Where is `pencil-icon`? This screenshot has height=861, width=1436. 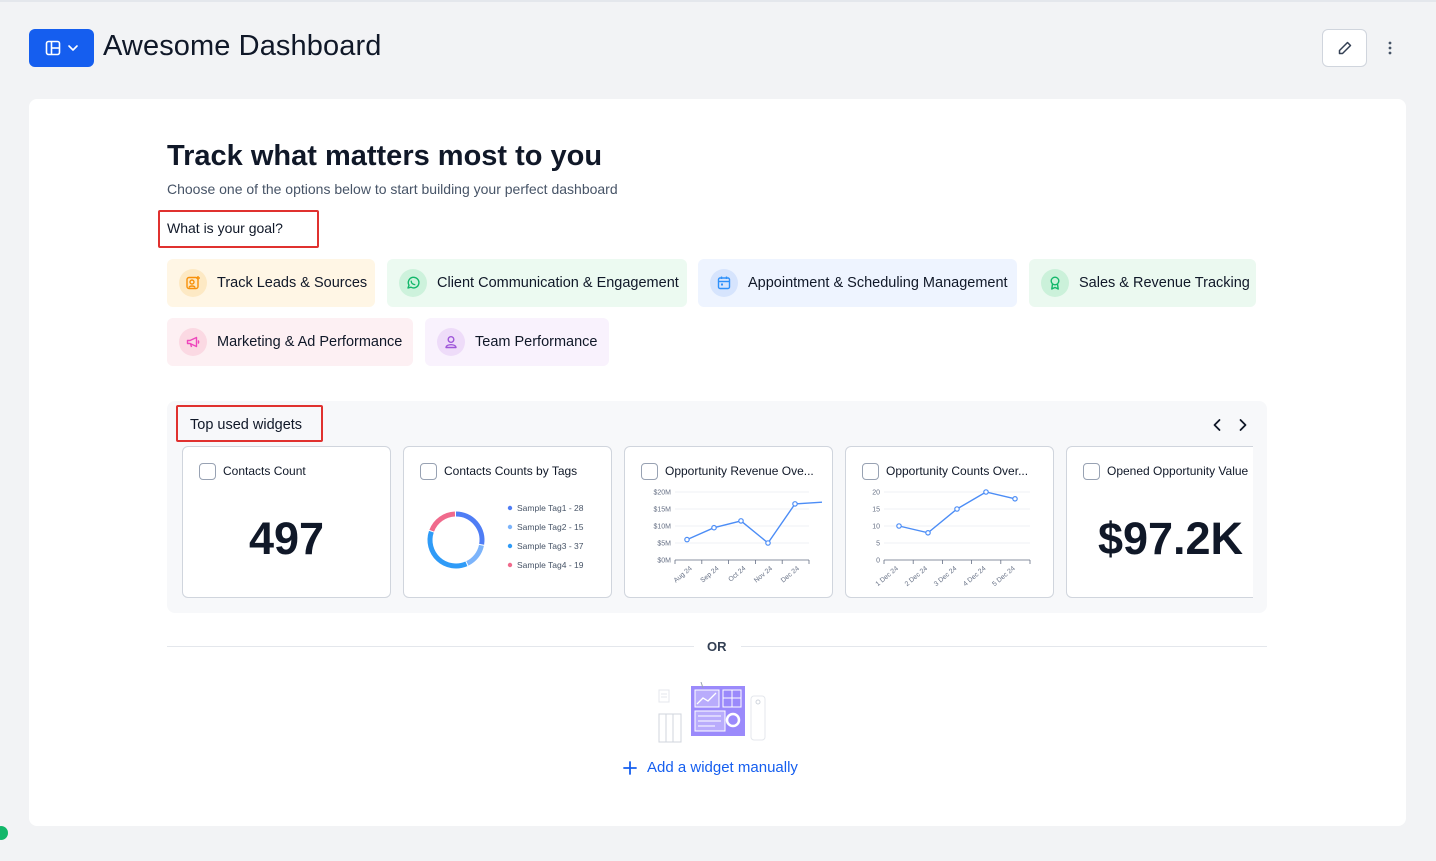 pencil-icon is located at coordinates (1344, 48).